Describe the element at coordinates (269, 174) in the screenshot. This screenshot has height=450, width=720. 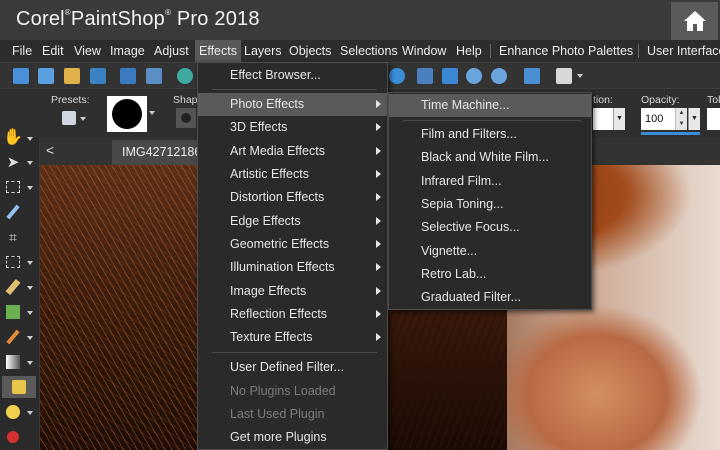
I see `menu-item-label: Artistic Effects` at that location.